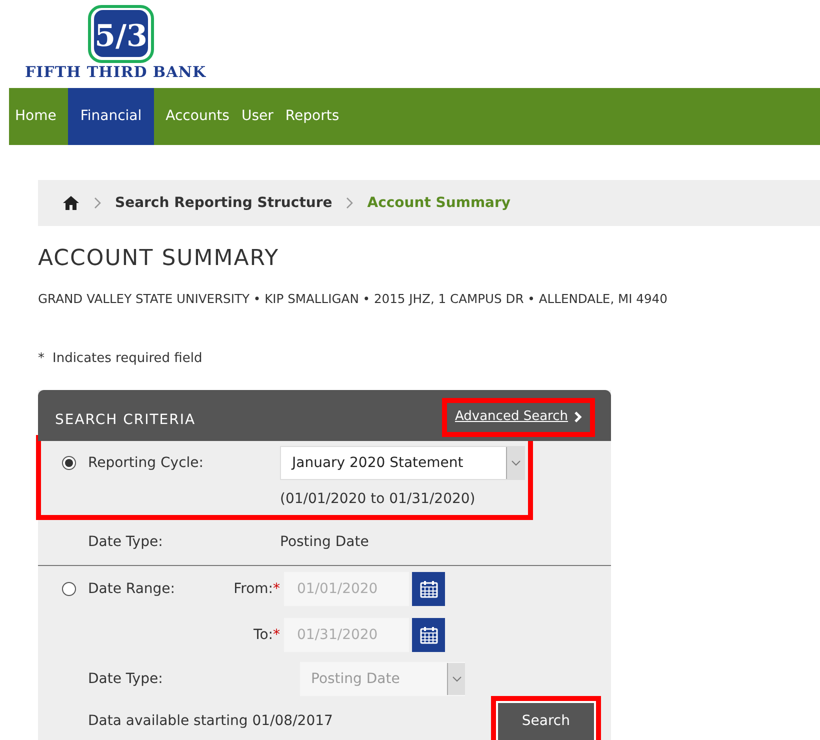 The height and width of the screenshot is (740, 820). I want to click on bank-name: FIFTH THIRD BANK, so click(115, 72).